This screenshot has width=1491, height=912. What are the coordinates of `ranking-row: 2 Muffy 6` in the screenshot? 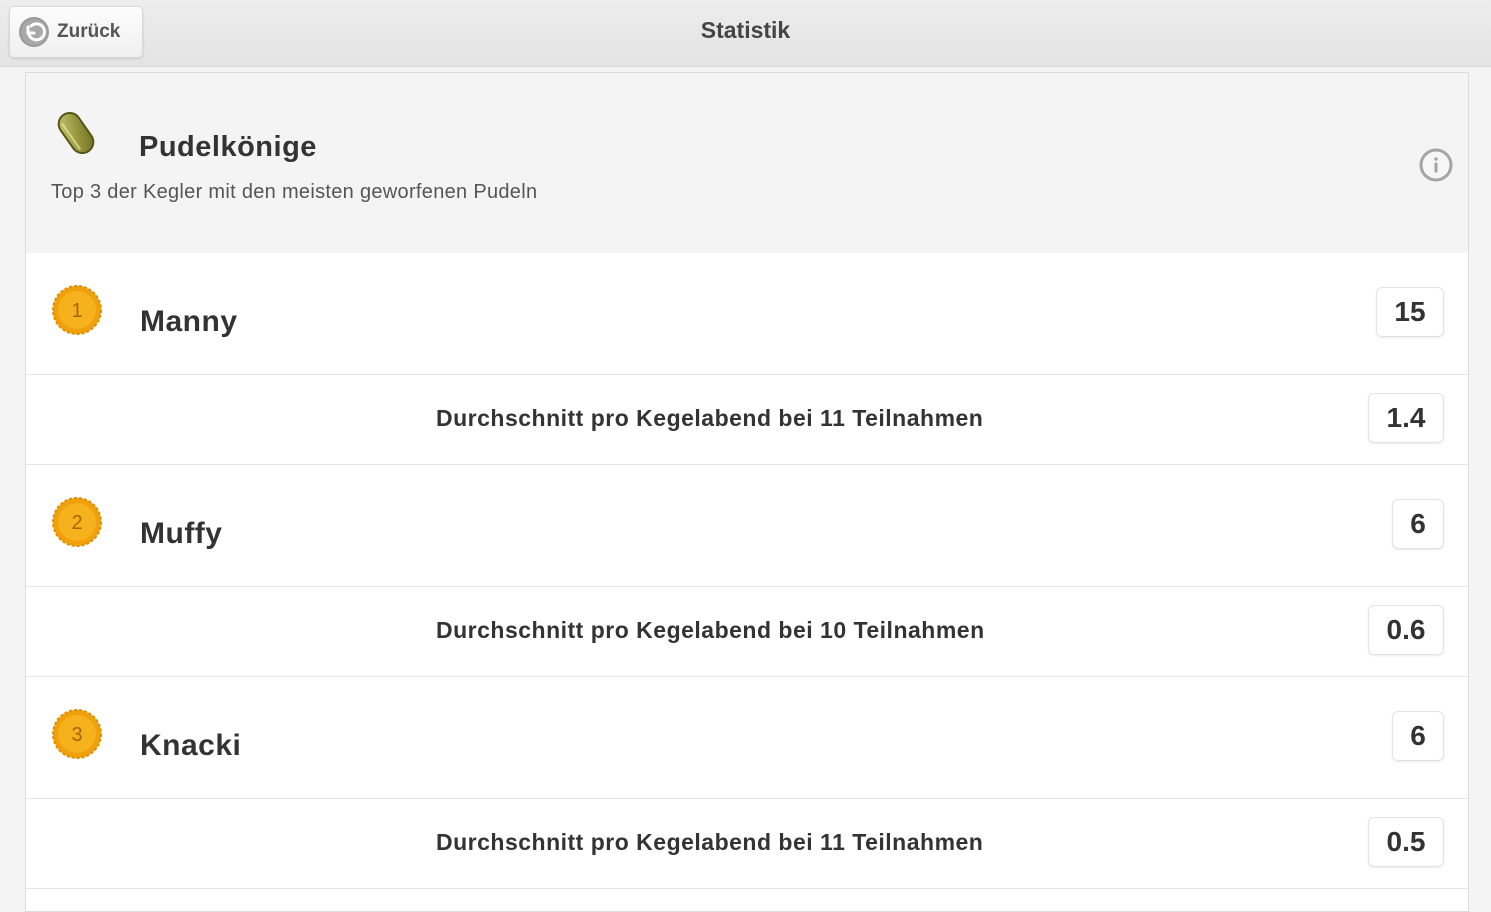 It's located at (747, 526).